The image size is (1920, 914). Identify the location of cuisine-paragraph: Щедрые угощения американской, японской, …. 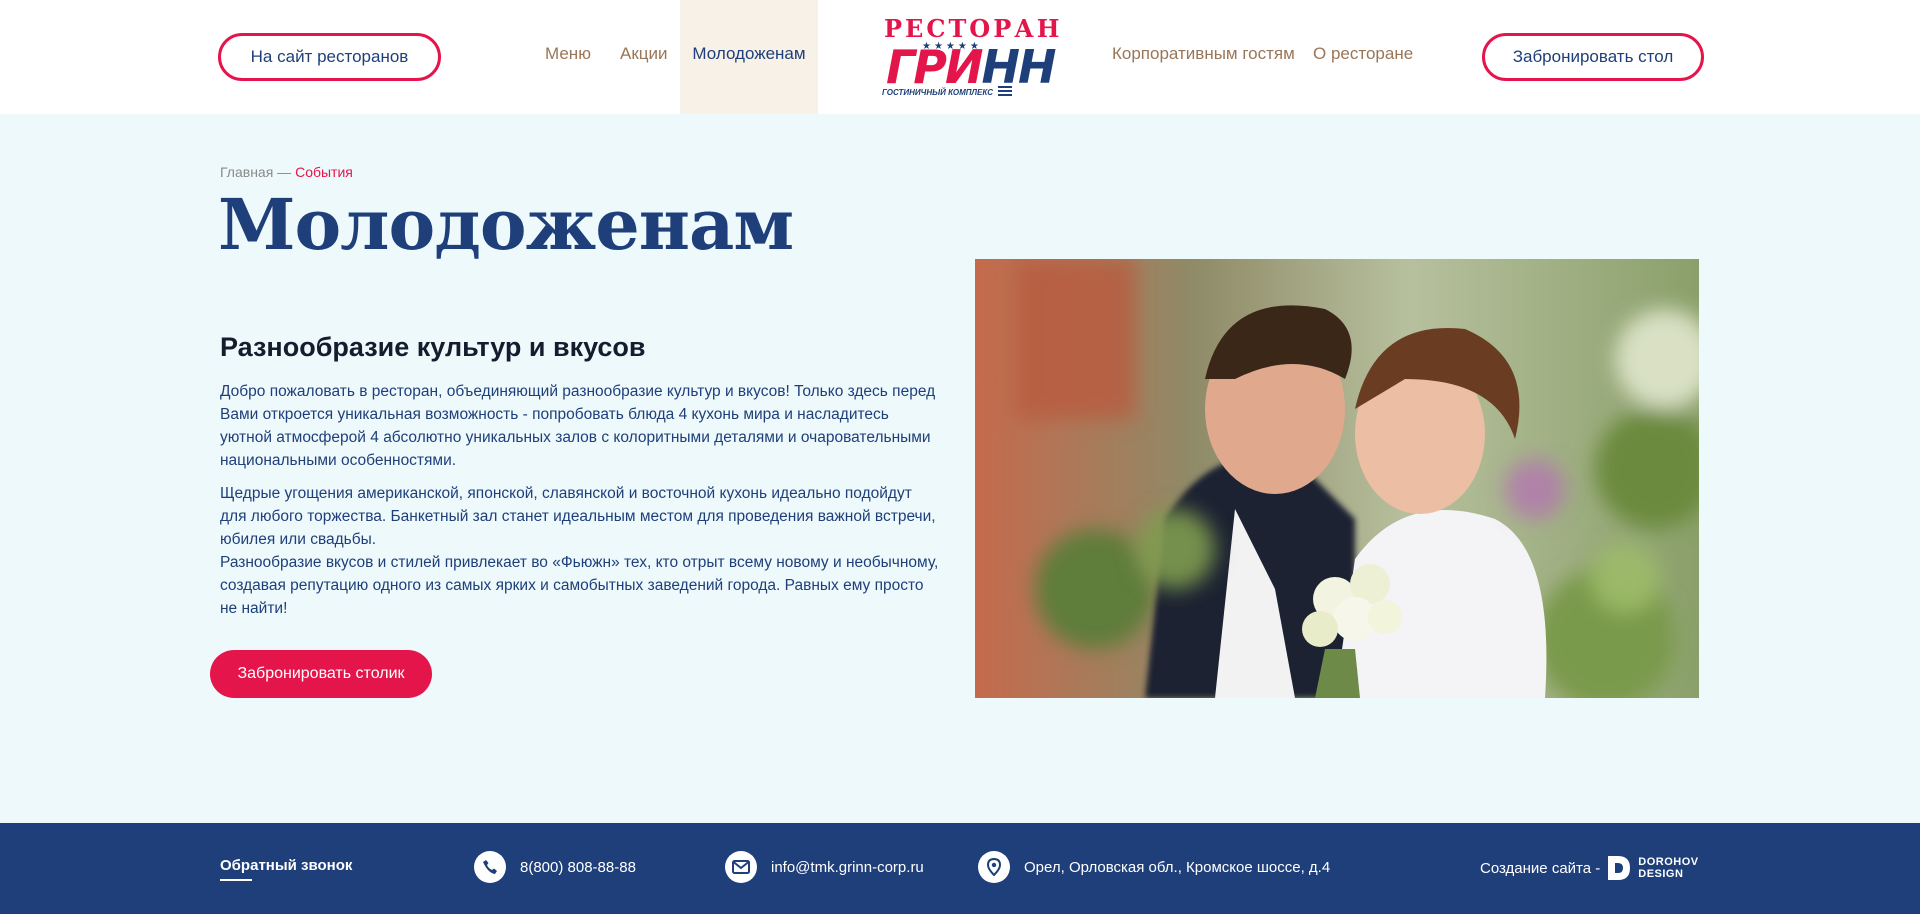
(578, 516).